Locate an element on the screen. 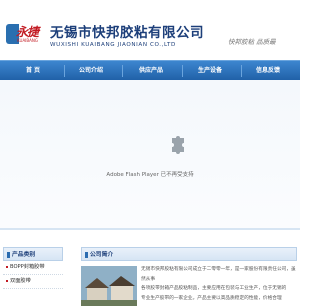  nav-products: 供应产品 is located at coordinates (151, 71).